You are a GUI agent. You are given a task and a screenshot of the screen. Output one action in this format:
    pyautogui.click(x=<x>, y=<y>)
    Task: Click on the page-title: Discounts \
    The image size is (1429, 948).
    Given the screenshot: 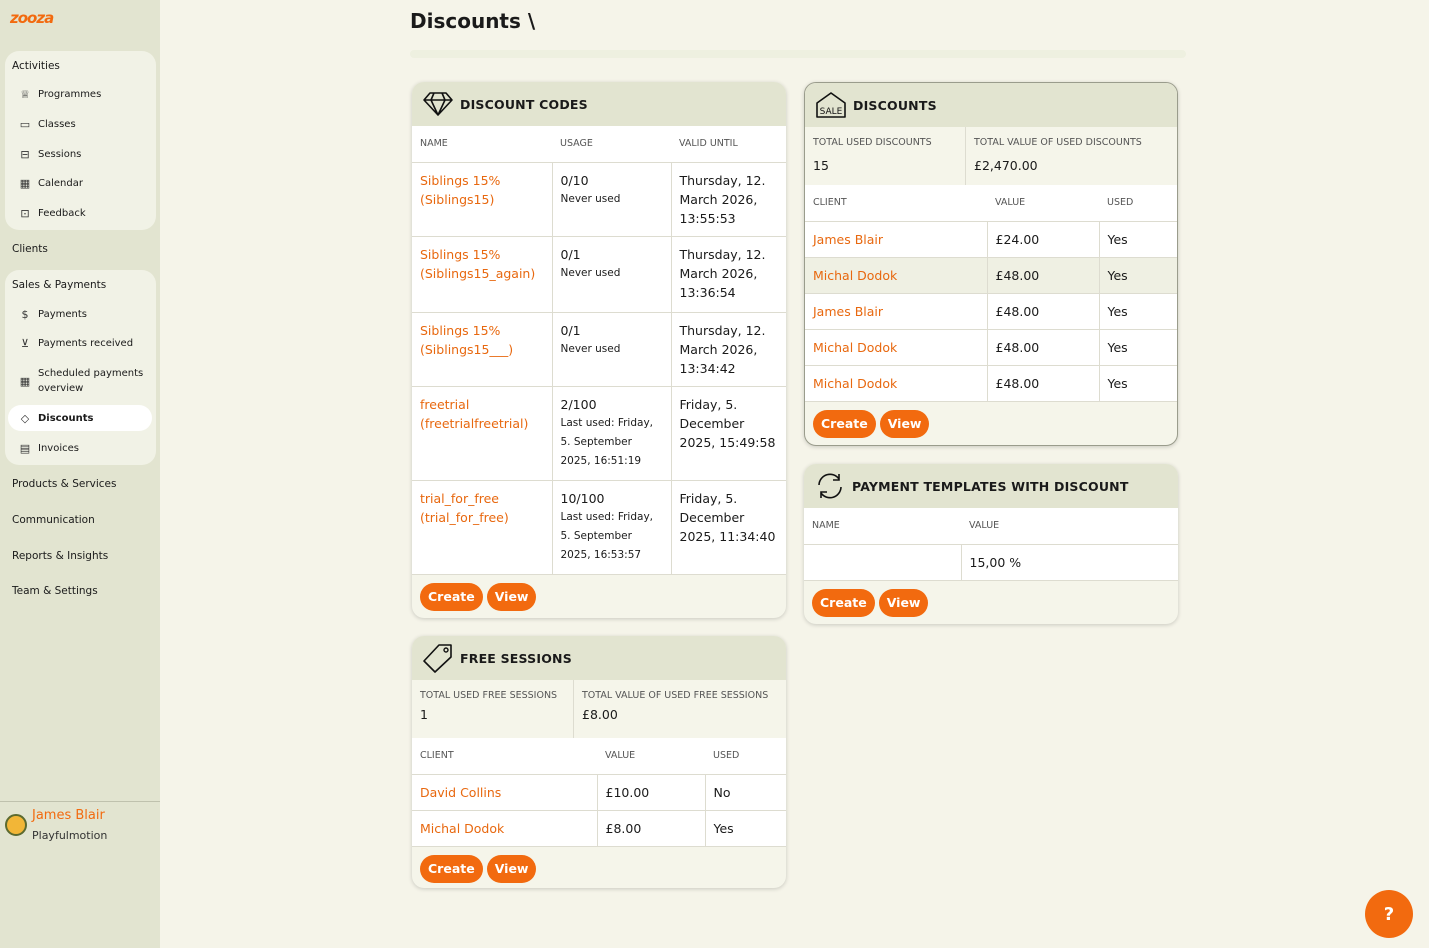 What is the action you would take?
    pyautogui.click(x=473, y=21)
    